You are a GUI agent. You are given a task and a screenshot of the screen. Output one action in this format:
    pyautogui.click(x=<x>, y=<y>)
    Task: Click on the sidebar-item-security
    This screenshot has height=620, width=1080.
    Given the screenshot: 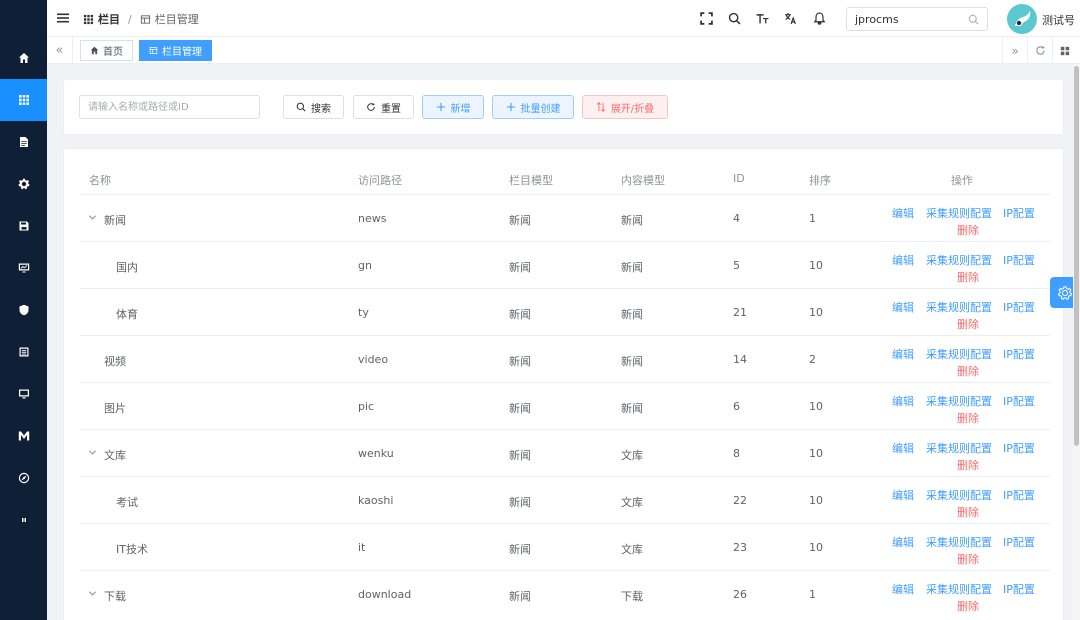 What is the action you would take?
    pyautogui.click(x=23, y=310)
    